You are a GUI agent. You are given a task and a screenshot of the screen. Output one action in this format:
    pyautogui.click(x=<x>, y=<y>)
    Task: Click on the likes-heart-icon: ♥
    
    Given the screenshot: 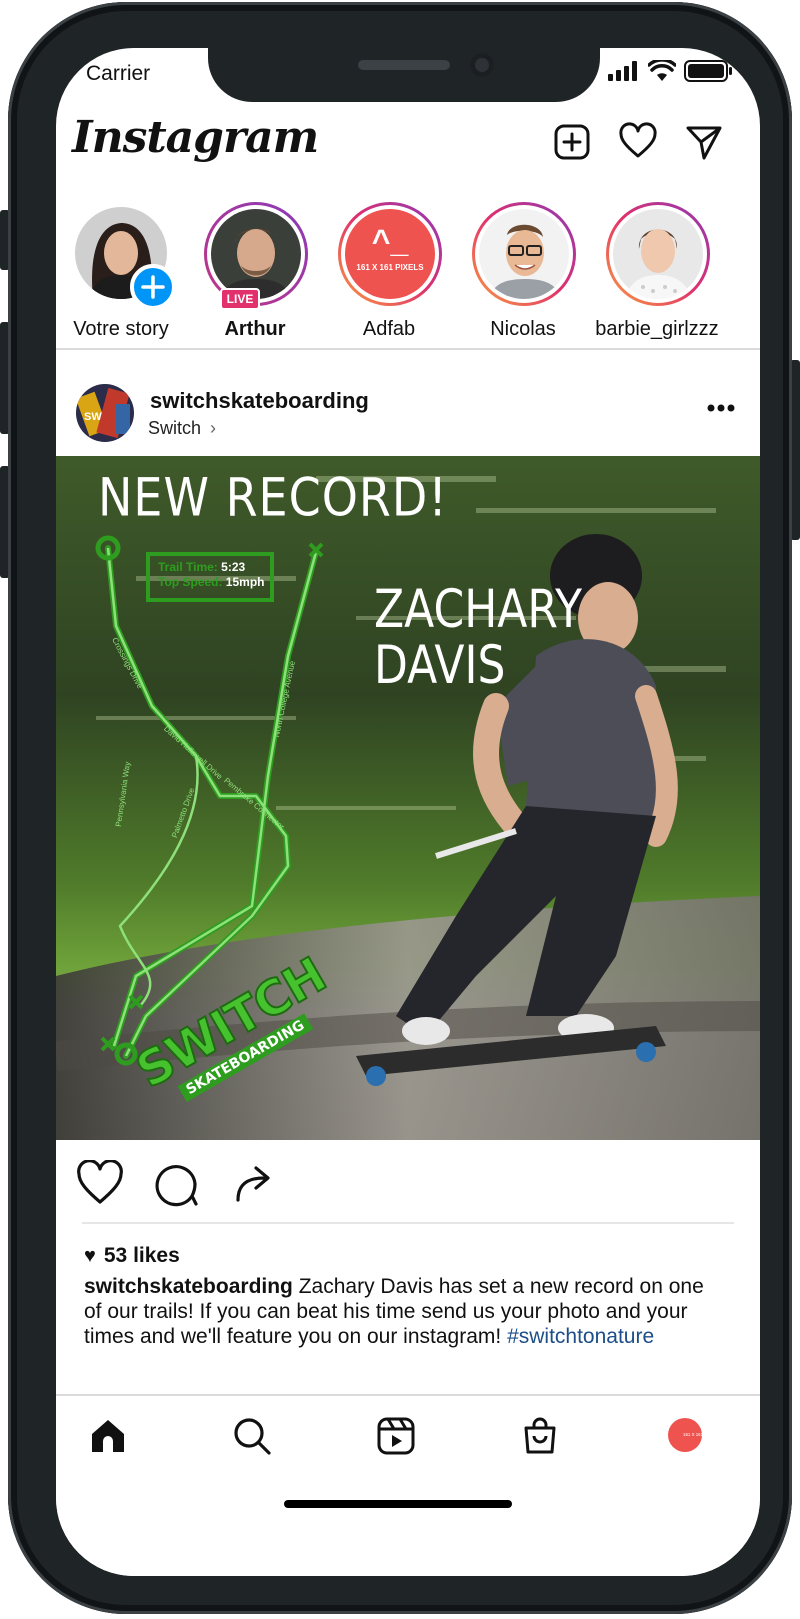 What is the action you would take?
    pyautogui.click(x=90, y=1255)
    